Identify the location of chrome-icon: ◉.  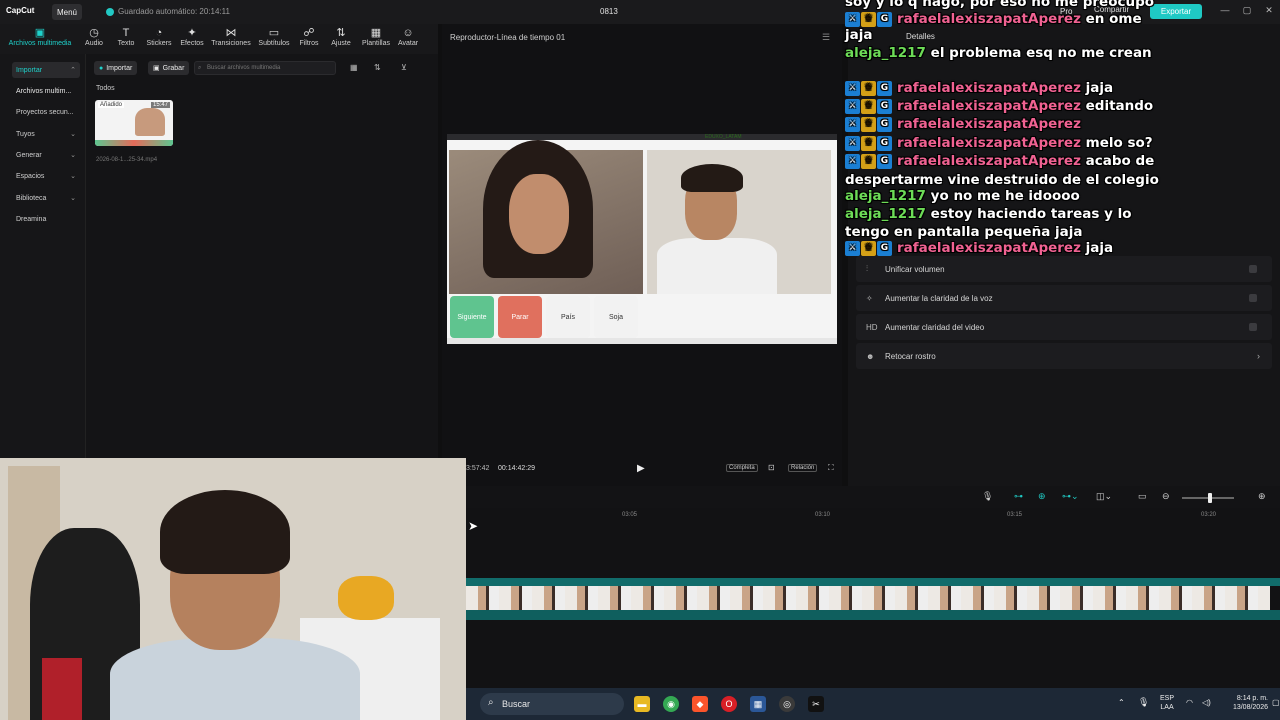
(671, 704).